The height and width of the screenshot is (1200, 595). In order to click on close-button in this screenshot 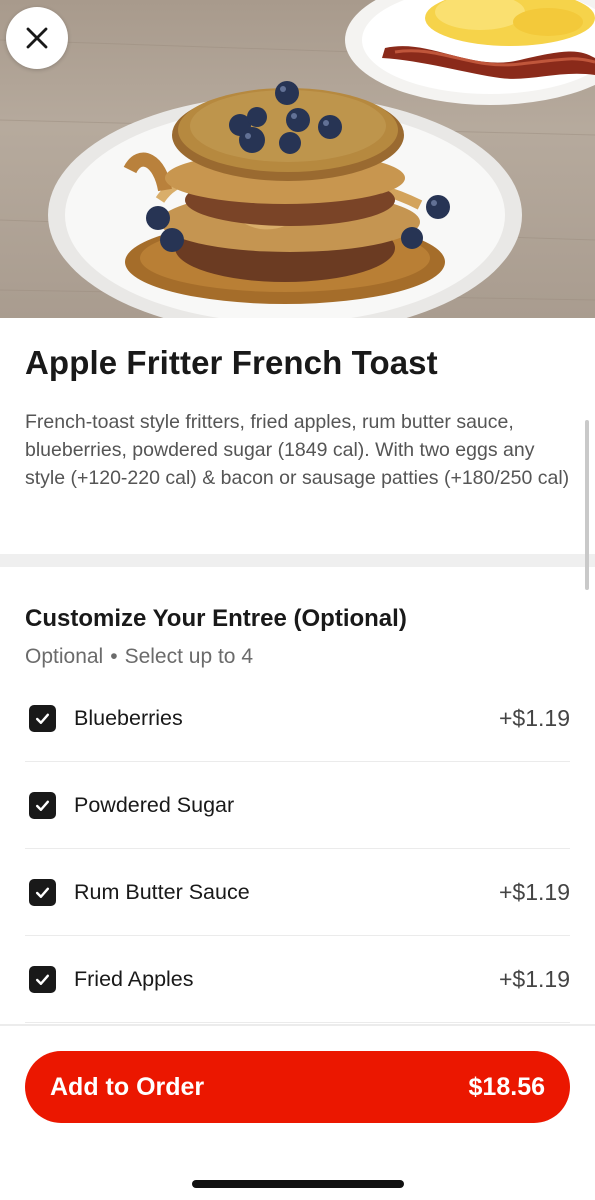, I will do `click(37, 38)`.